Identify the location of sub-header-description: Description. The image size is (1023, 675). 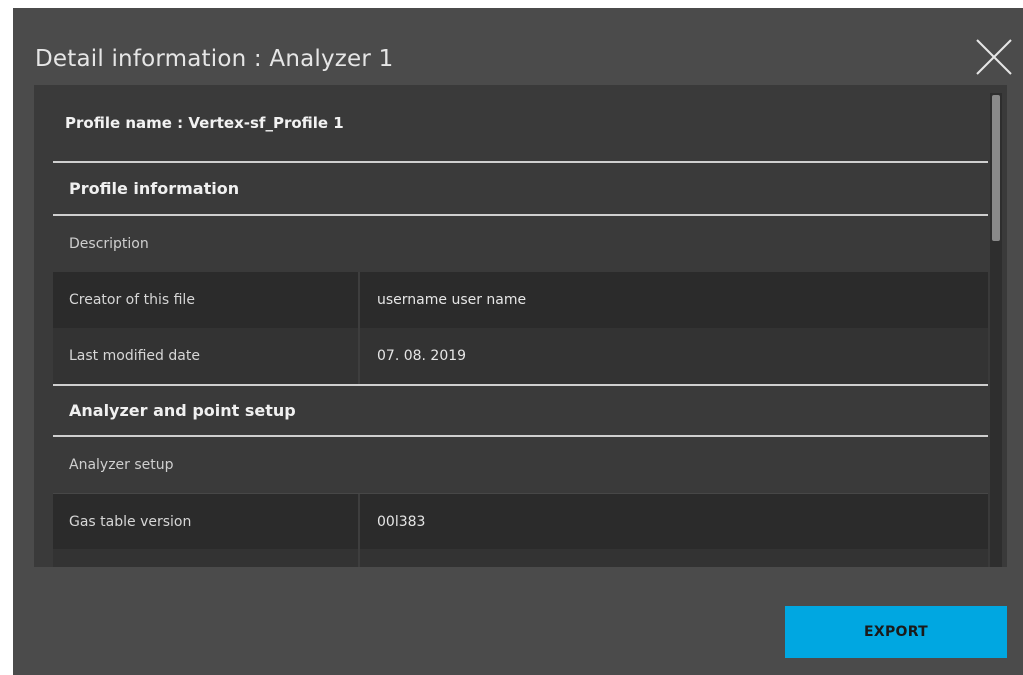
(109, 244).